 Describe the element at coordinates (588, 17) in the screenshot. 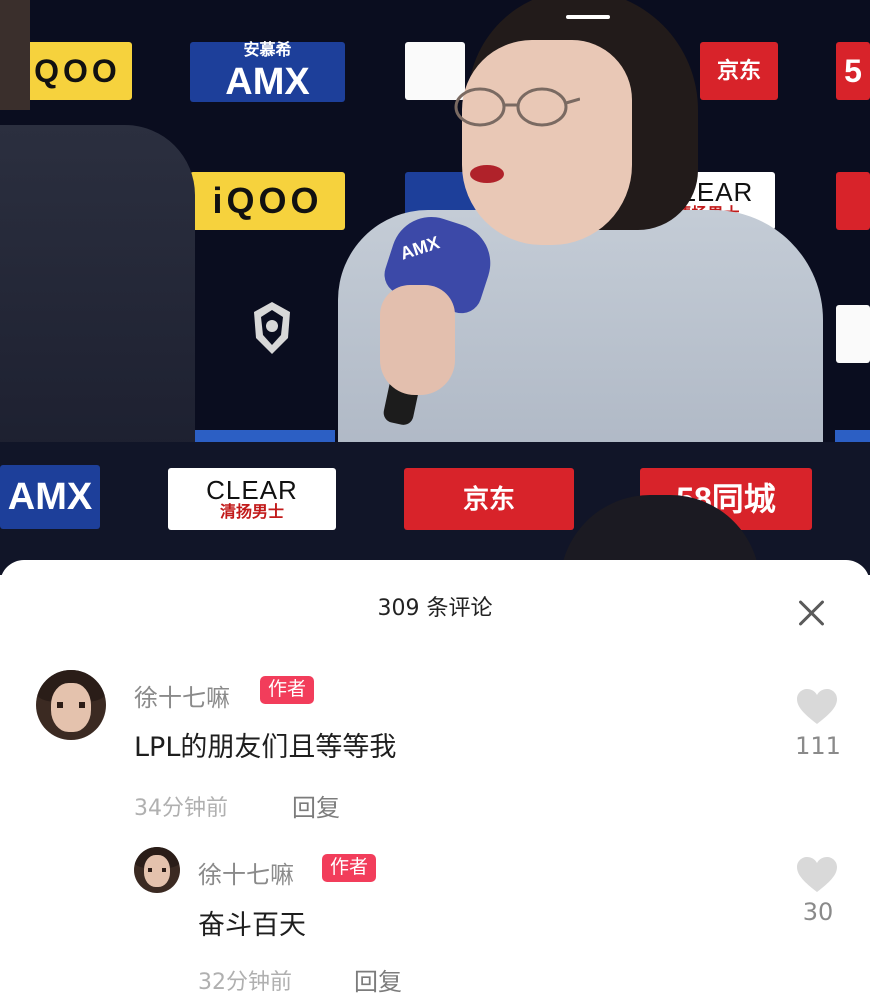

I see `video-progress-indicator` at that location.